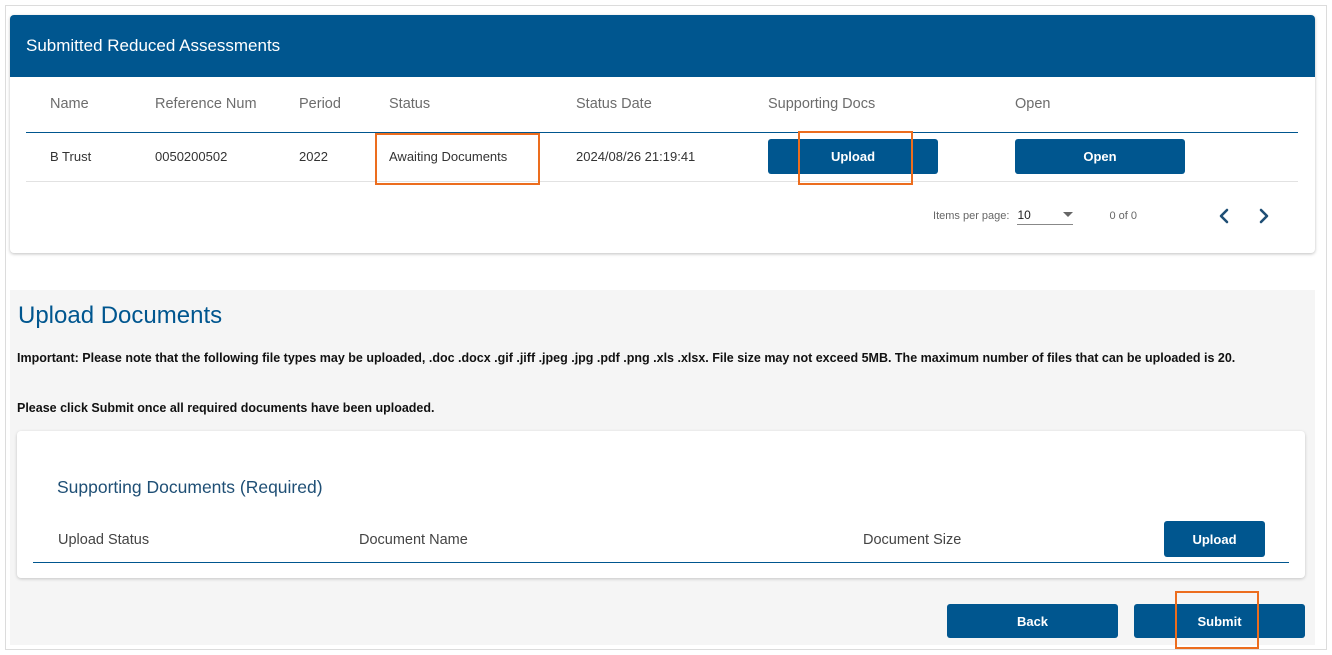  What do you see at coordinates (203, 157) in the screenshot?
I see `cell-reference: 0050200502` at bounding box center [203, 157].